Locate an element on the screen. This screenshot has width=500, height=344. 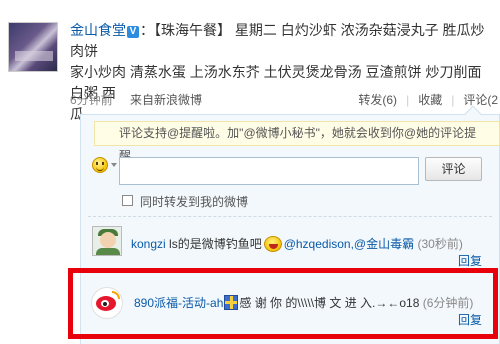
commenter-name: kongzi is located at coordinates (148, 244).